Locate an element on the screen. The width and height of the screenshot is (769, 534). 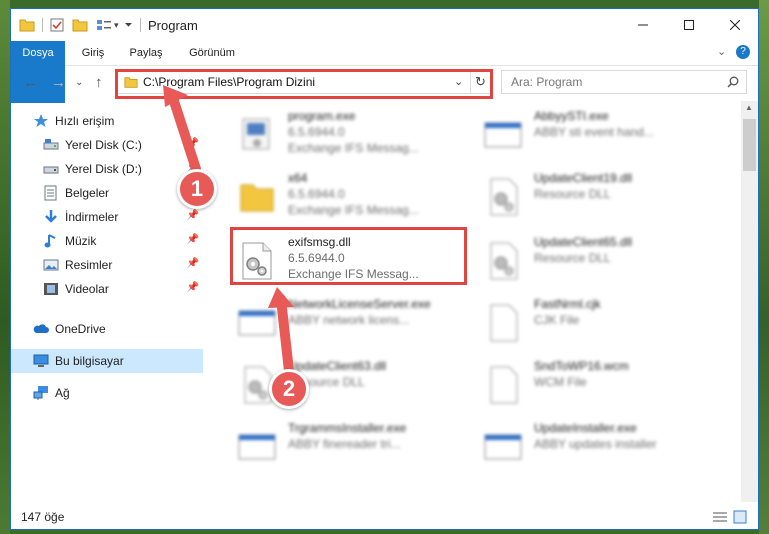
callout-badge-1: 1 is located at coordinates (197, 189).